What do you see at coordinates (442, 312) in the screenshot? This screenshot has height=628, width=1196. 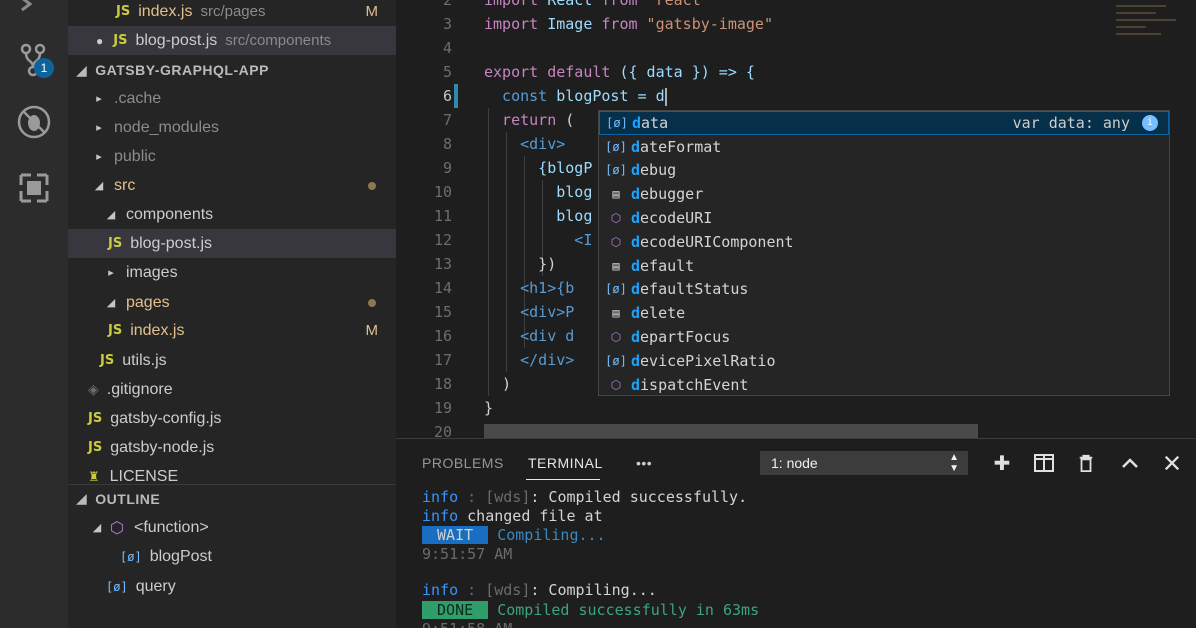 I see `line-number: 15` at bounding box center [442, 312].